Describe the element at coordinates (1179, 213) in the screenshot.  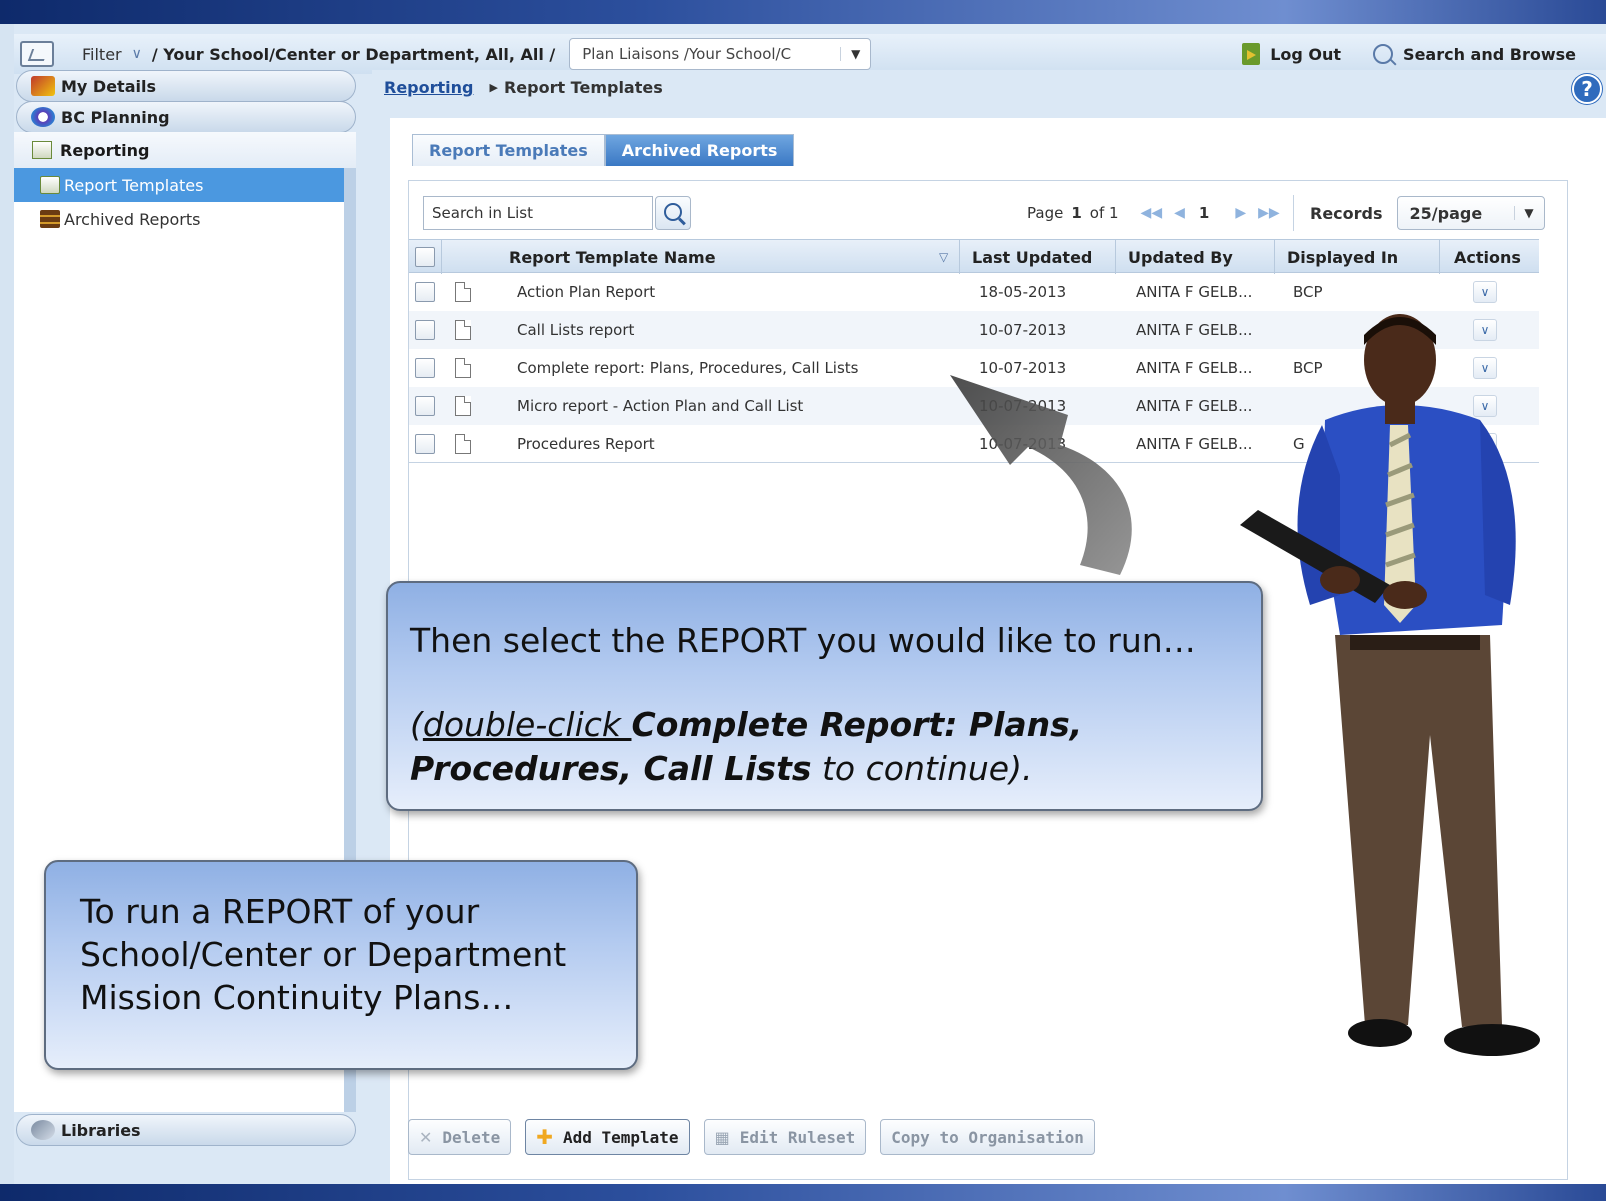
I see `prev-page-icon: ◀` at that location.